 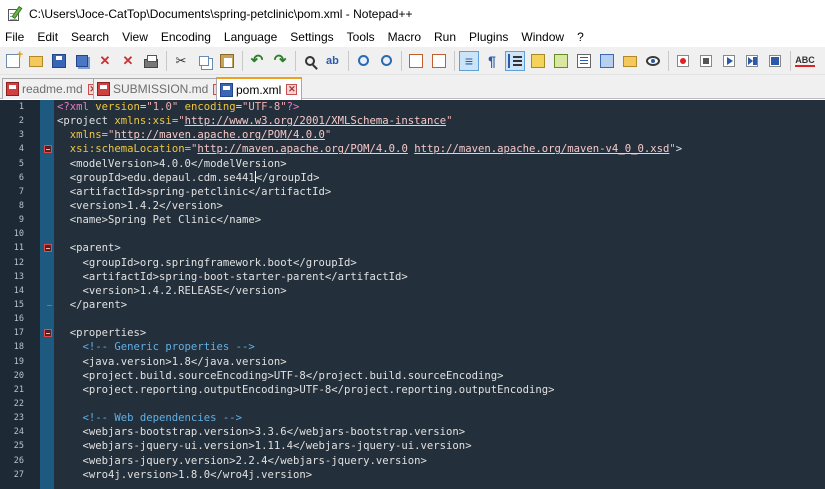 I want to click on tab-submission: SUBMISSION.md ✕, so click(x=161, y=88).